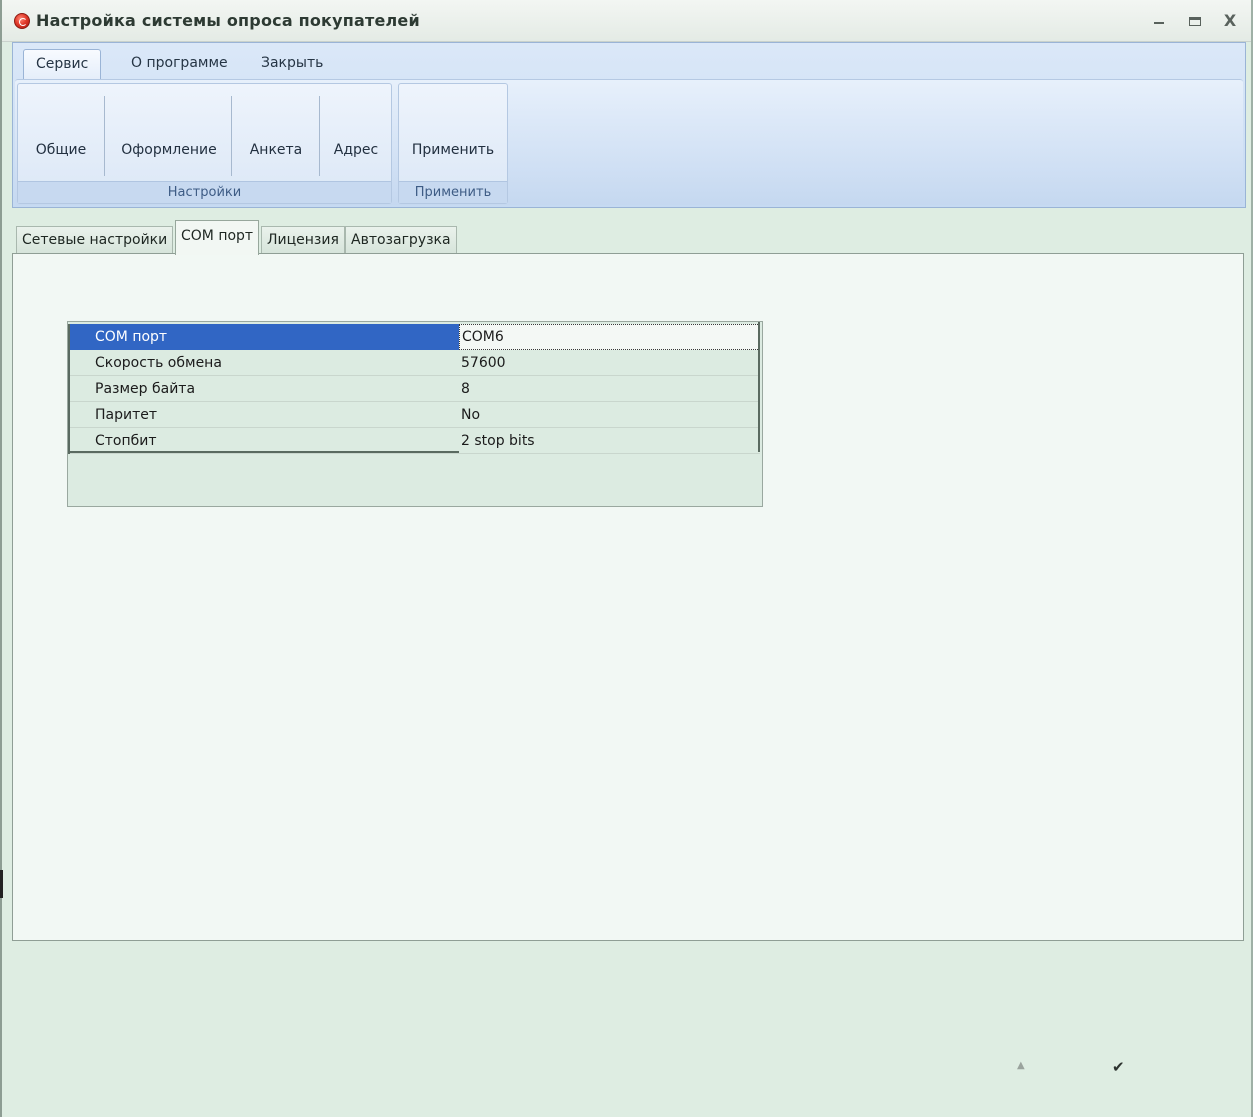  Describe the element at coordinates (609, 337) in the screenshot. I see `property-value-input: COM6` at that location.